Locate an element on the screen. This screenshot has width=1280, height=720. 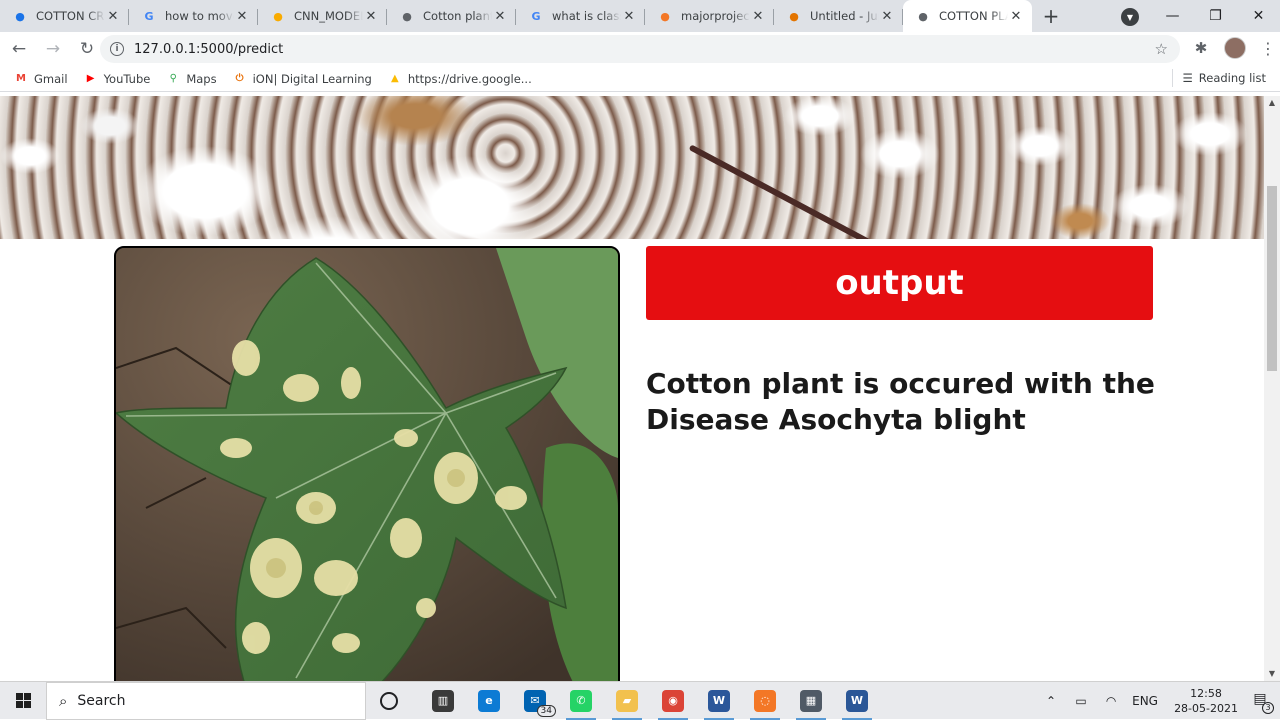
word-app-icon: W is located at coordinates (719, 700).